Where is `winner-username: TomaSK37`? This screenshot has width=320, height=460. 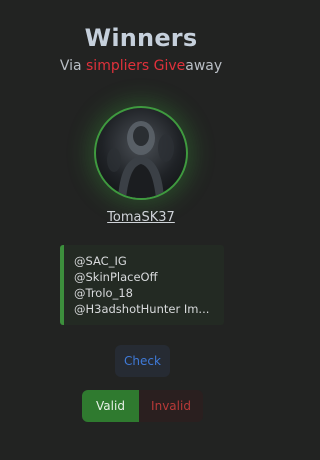 winner-username: TomaSK37 is located at coordinates (141, 217).